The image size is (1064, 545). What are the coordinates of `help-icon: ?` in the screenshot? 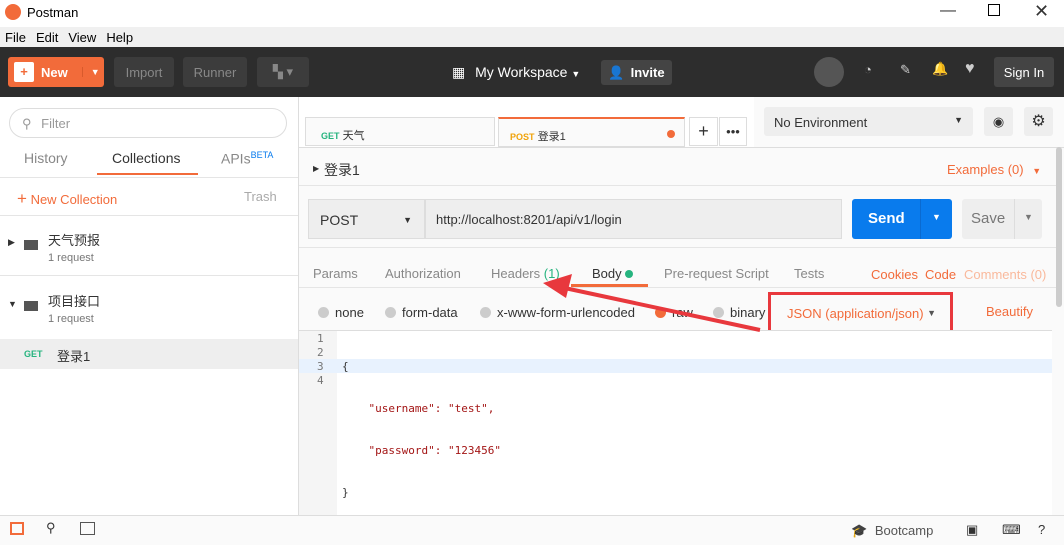 It's located at (1041, 529).